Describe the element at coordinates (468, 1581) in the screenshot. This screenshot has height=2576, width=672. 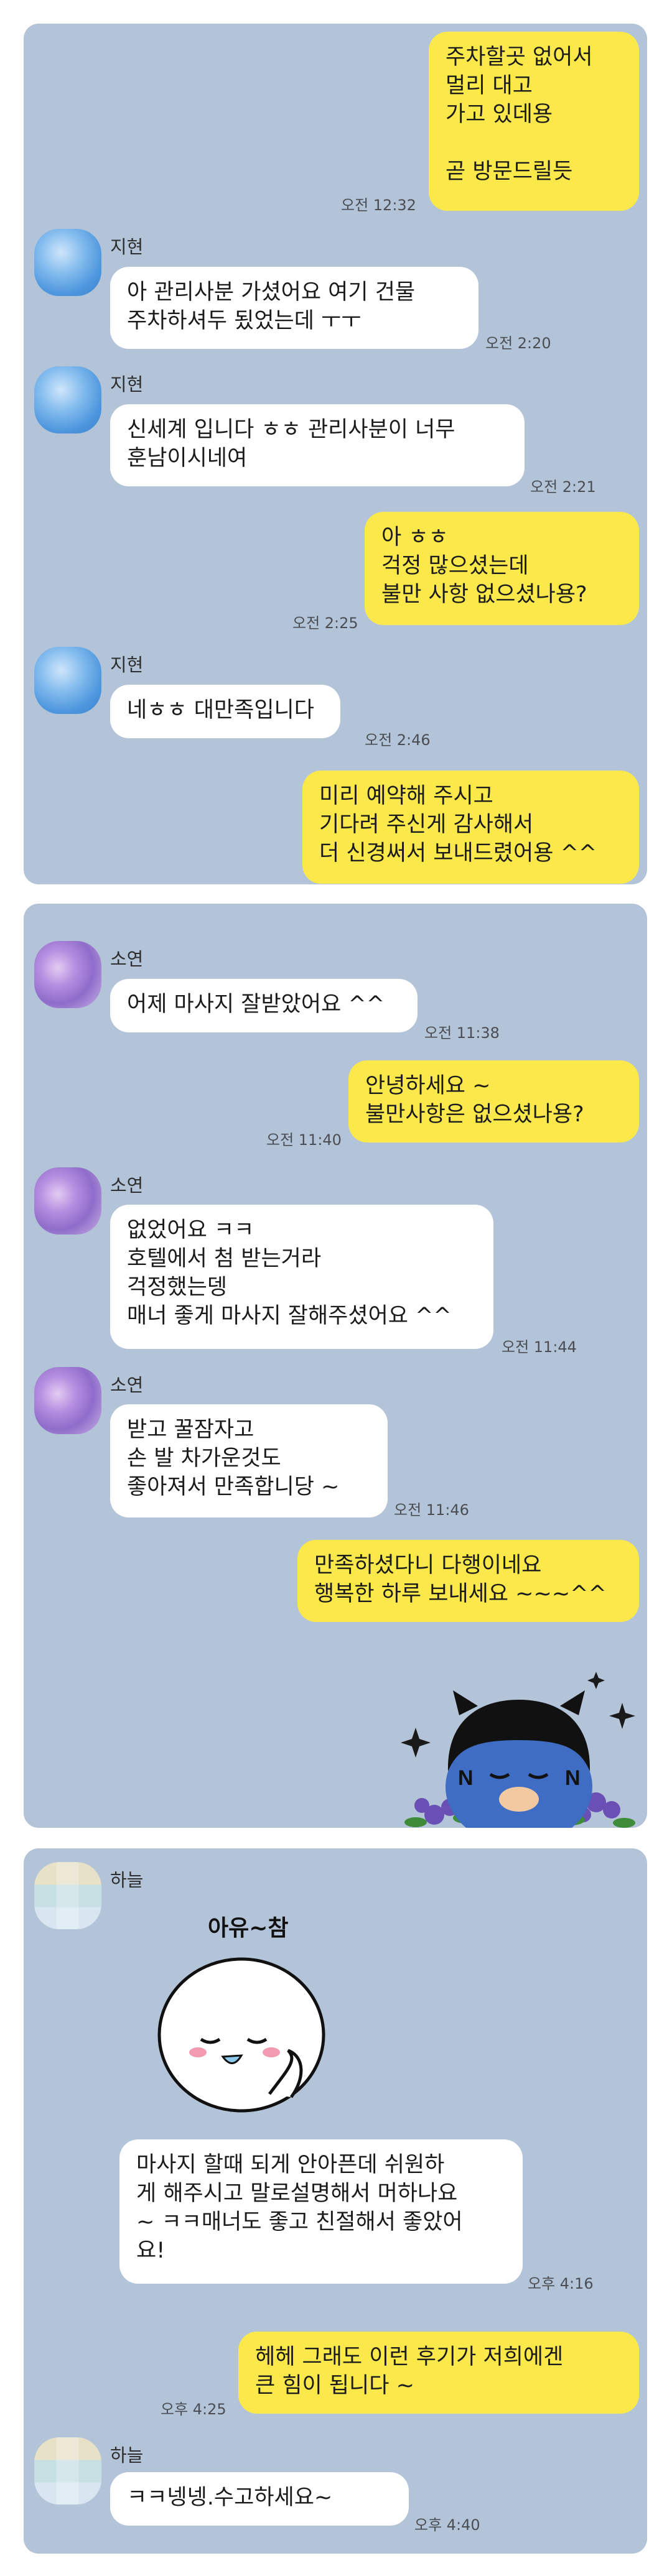
I see `message-bubble-outgoing: 만족하셨다니 다행이네요 행복한 하루 보내세요 ~~~^^` at that location.